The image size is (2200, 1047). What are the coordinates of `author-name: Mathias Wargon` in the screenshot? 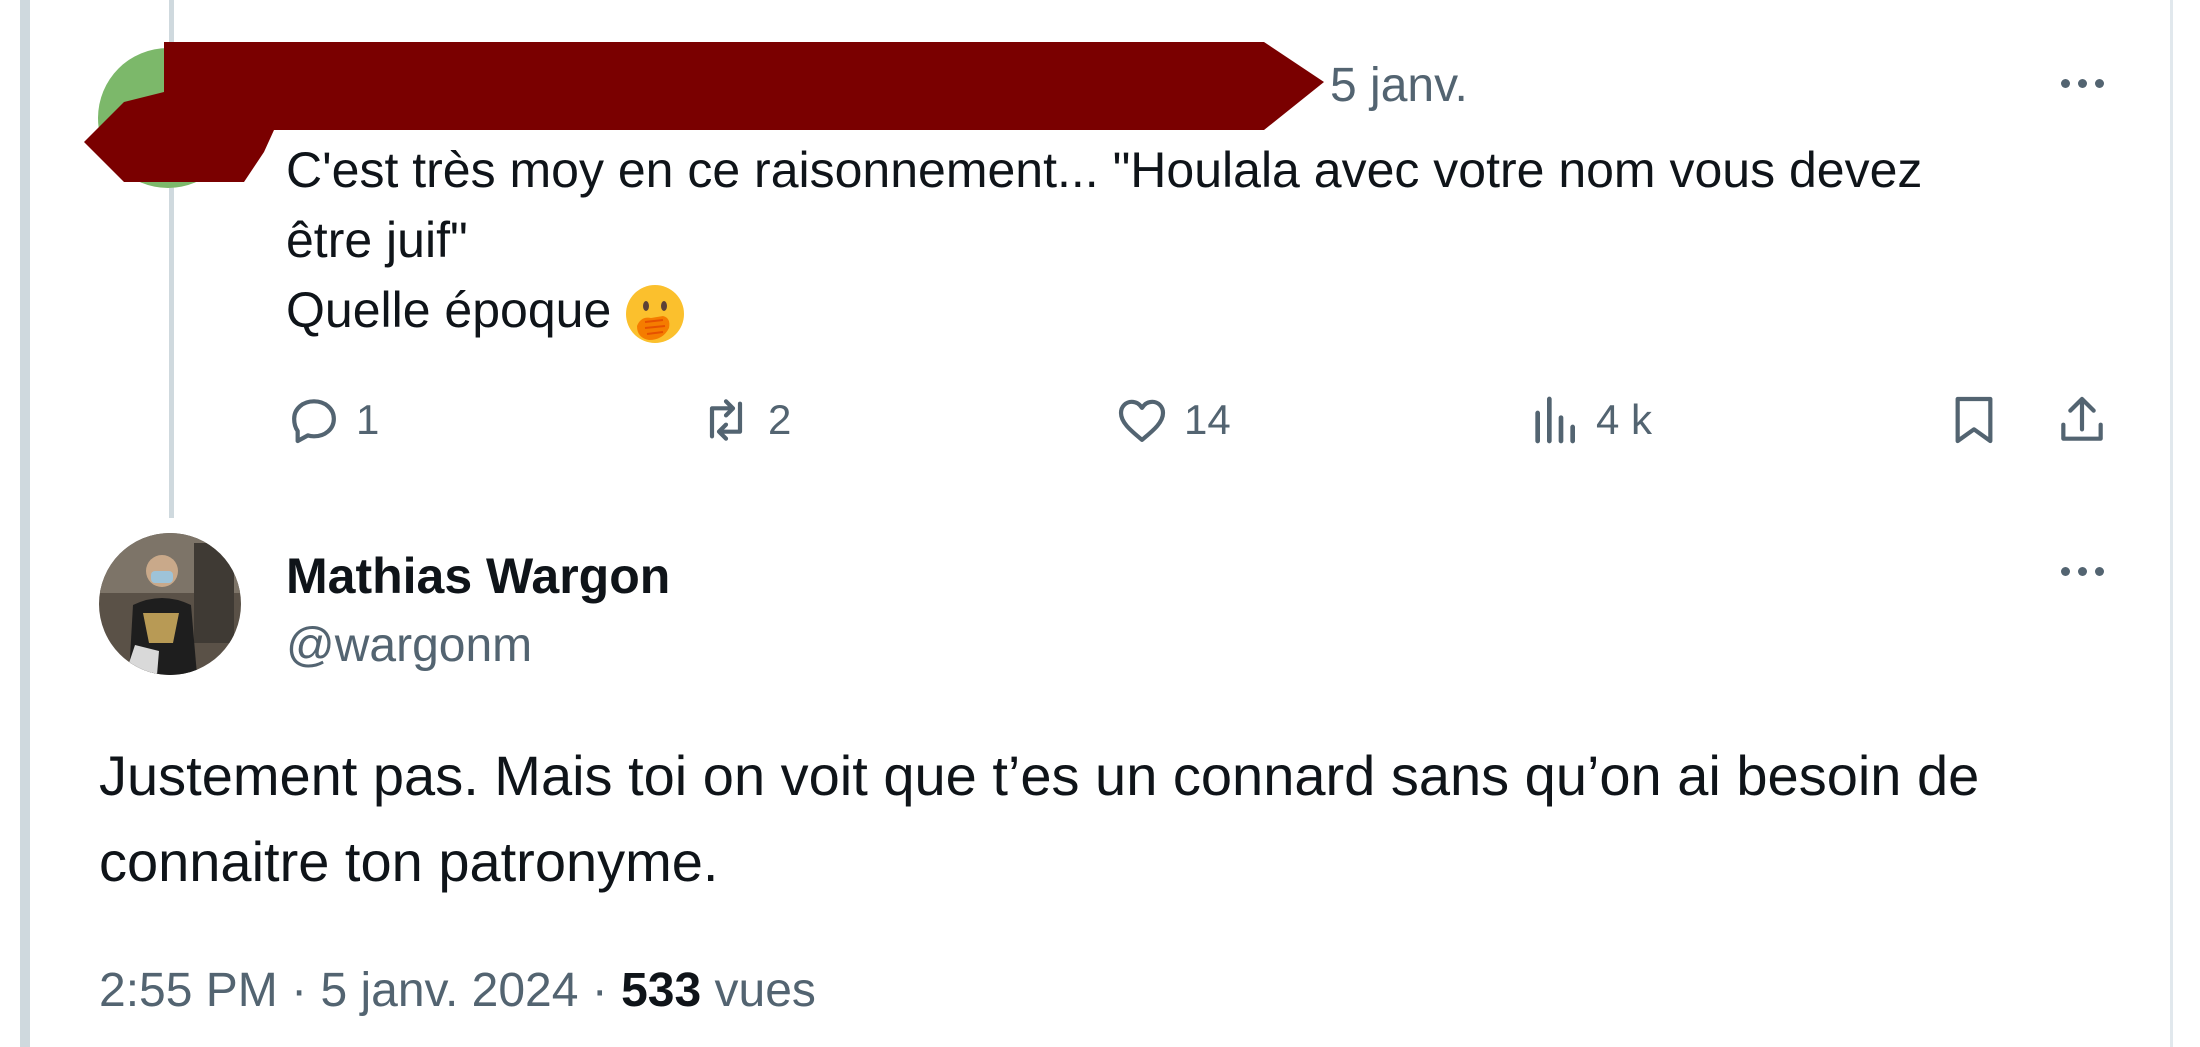 It's located at (478, 576).